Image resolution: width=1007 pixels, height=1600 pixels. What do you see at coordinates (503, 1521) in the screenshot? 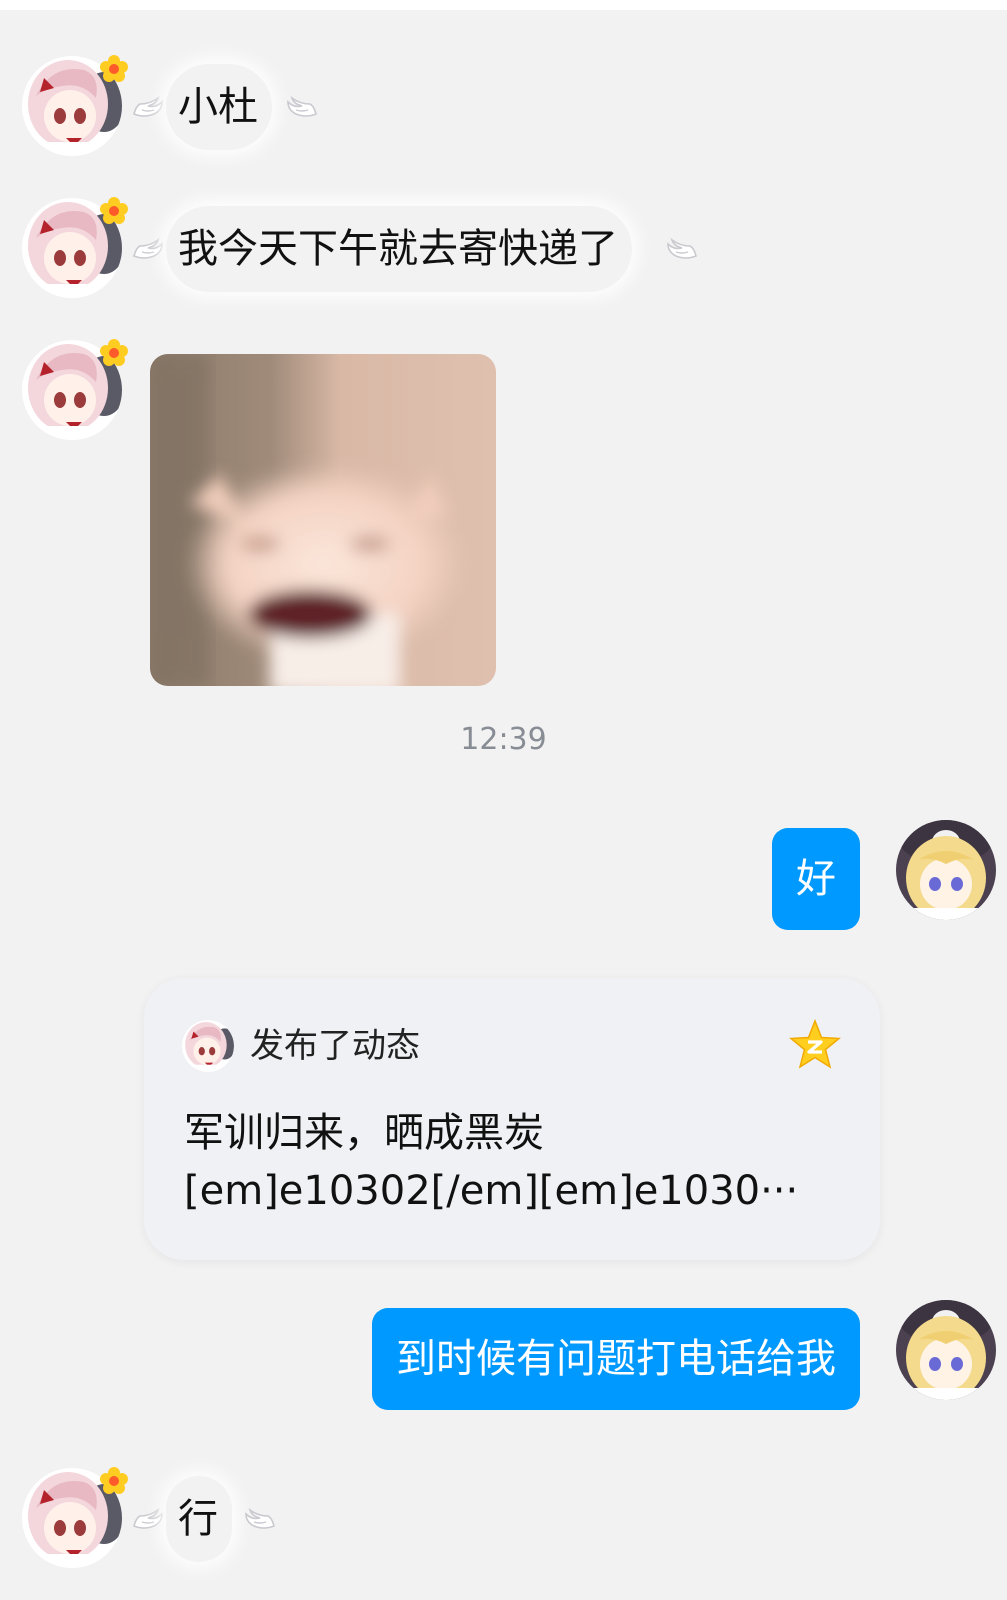
I see `message-incoming: 行` at bounding box center [503, 1521].